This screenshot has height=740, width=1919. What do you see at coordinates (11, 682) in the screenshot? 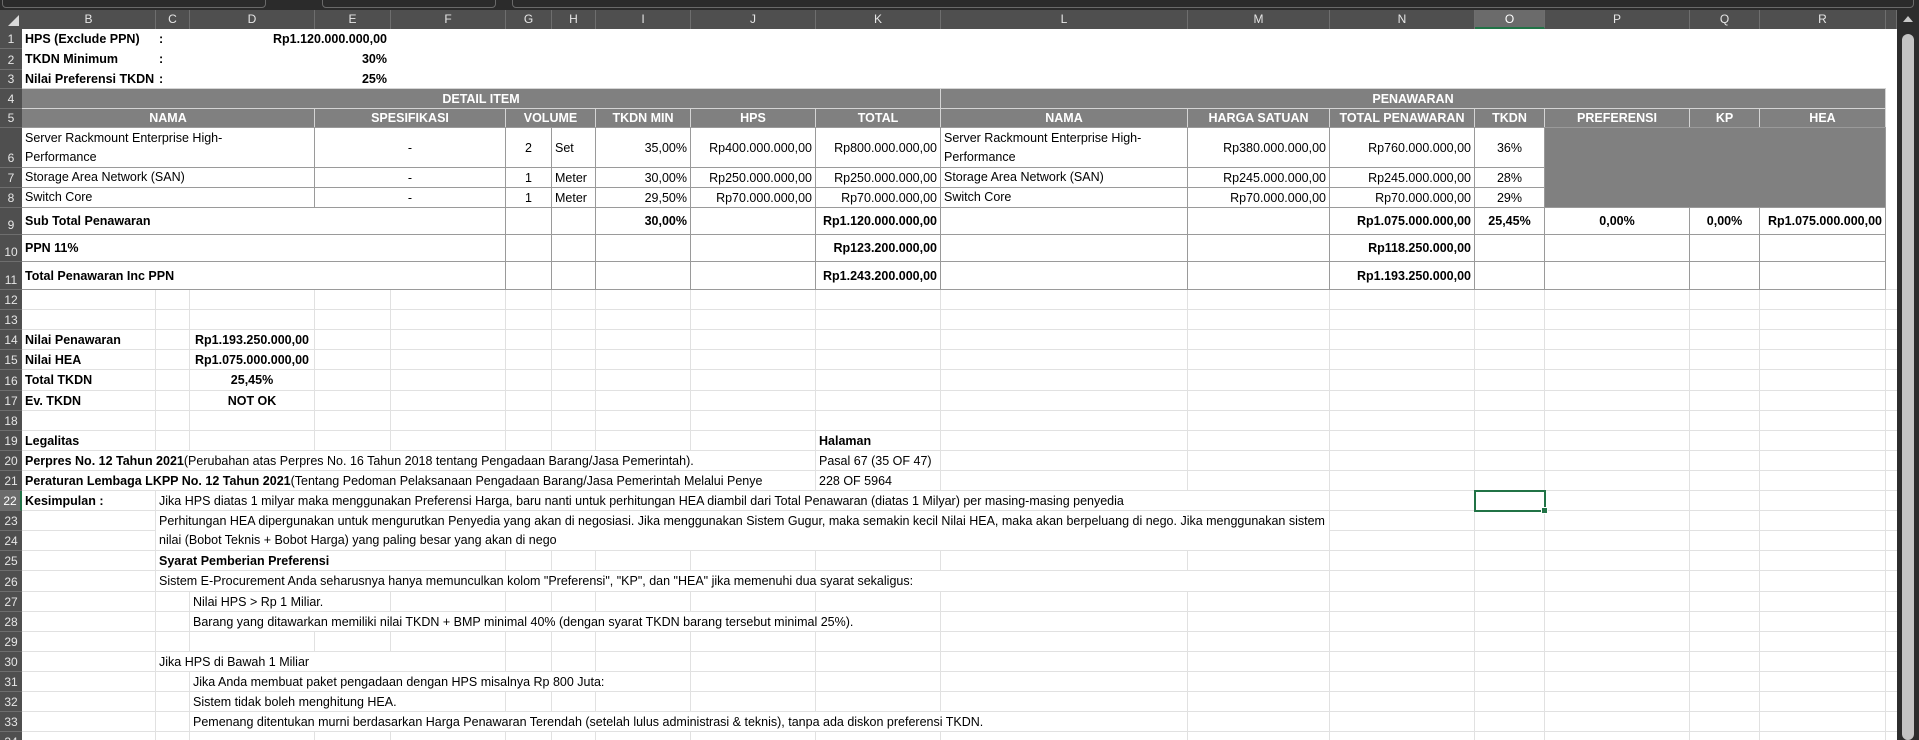
I see `row-header-31: 31` at bounding box center [11, 682].